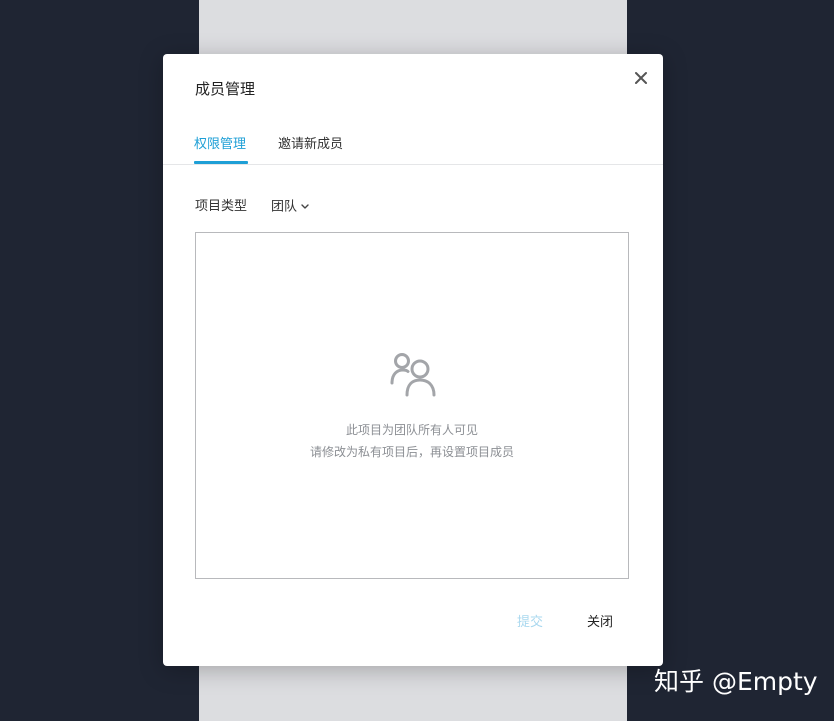 This screenshot has width=834, height=721. Describe the element at coordinates (284, 207) in the screenshot. I see `project-type-value: 团队` at that location.